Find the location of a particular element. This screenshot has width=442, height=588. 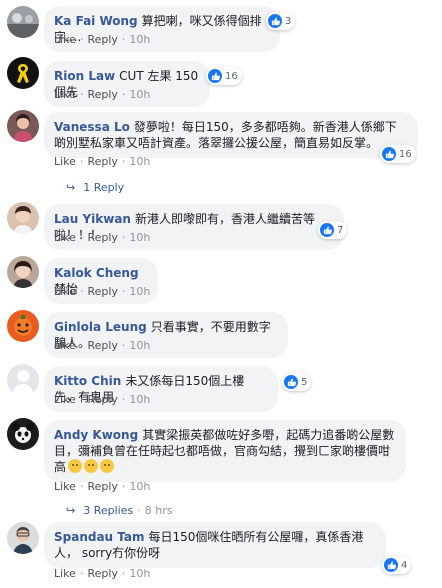

commenter-name: Spandau Tam is located at coordinates (99, 537).